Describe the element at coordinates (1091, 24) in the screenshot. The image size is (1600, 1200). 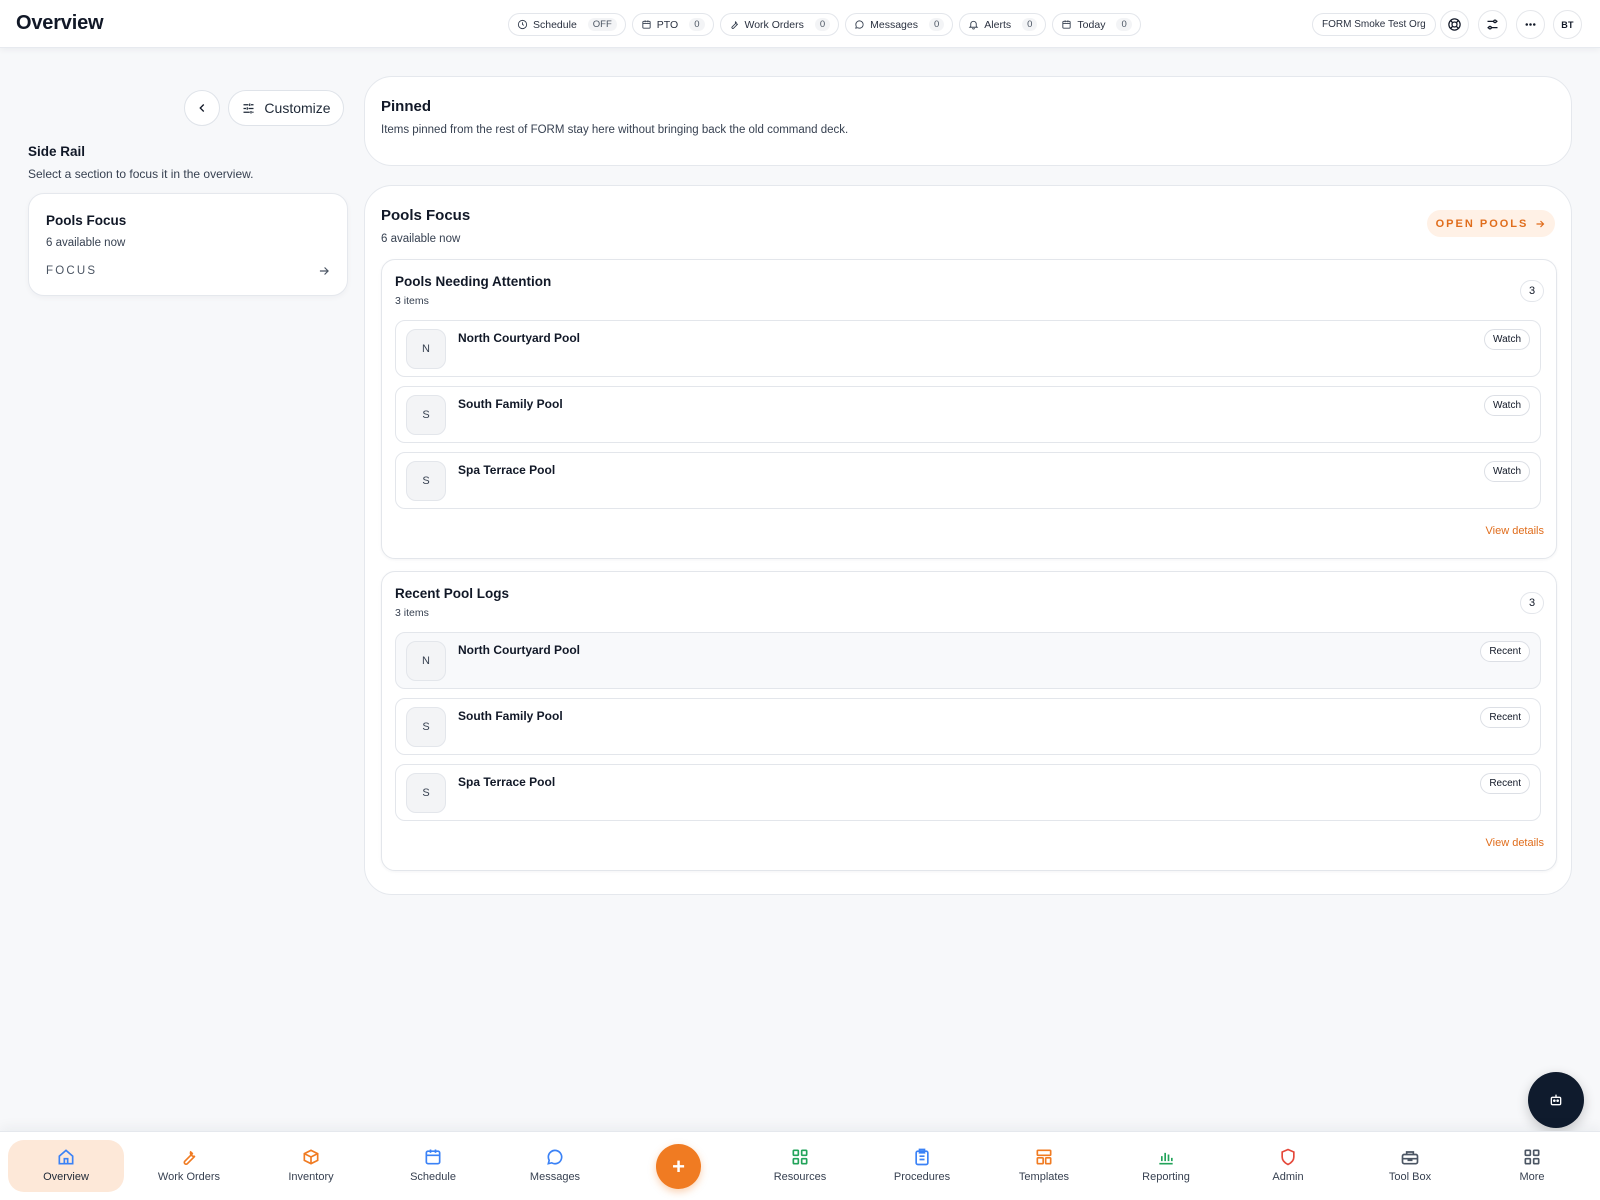
I see `chip-label: Today` at that location.